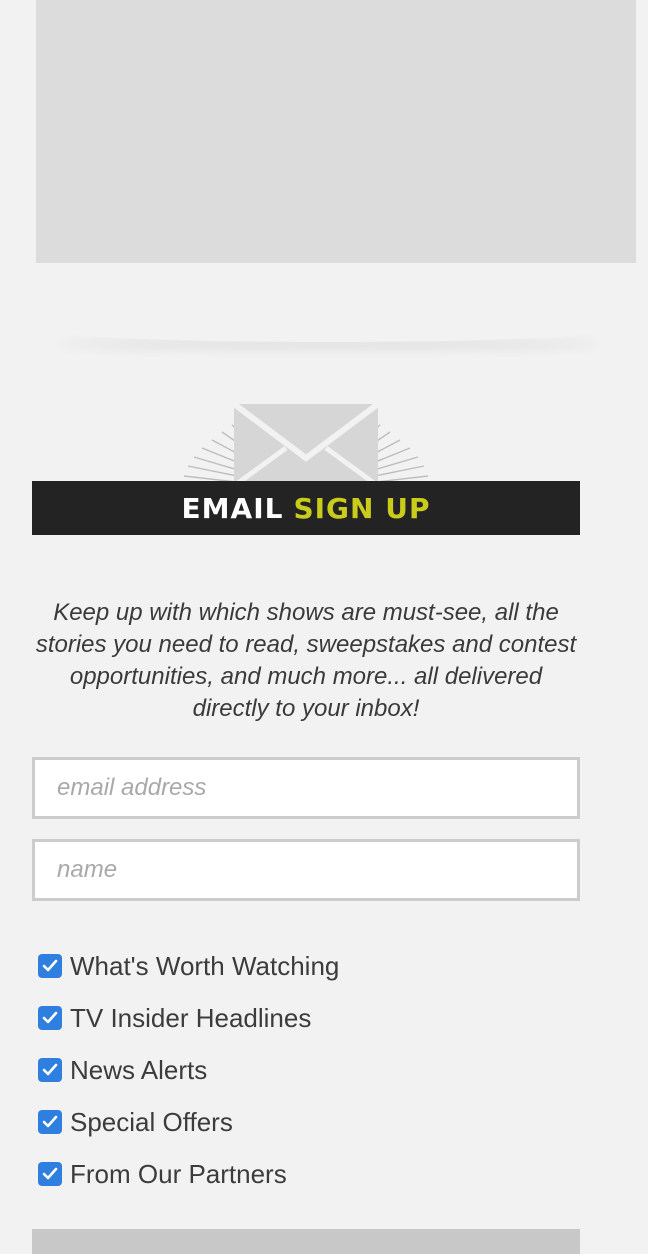 The height and width of the screenshot is (1254, 648). What do you see at coordinates (306, 441) in the screenshot?
I see `envelope-icon` at bounding box center [306, 441].